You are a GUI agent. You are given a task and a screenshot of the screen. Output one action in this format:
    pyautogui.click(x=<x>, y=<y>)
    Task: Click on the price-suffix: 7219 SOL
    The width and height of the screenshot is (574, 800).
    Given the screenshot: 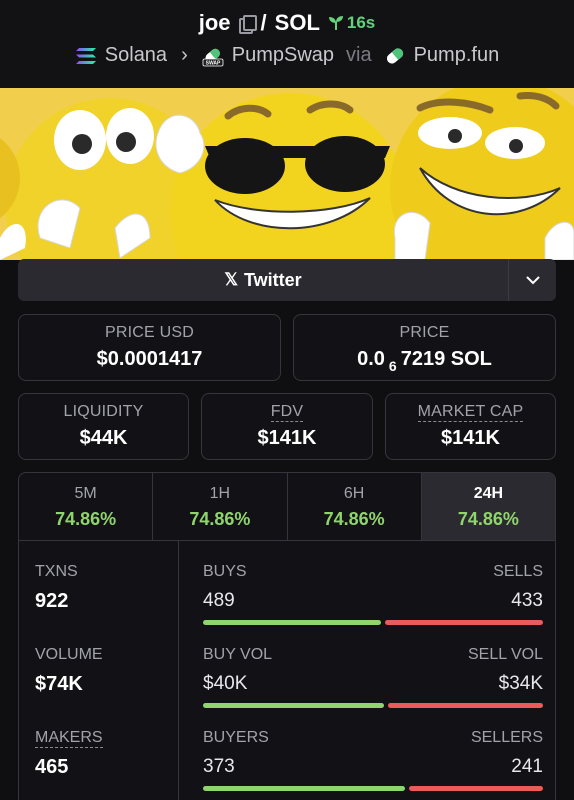 What is the action you would take?
    pyautogui.click(x=446, y=359)
    